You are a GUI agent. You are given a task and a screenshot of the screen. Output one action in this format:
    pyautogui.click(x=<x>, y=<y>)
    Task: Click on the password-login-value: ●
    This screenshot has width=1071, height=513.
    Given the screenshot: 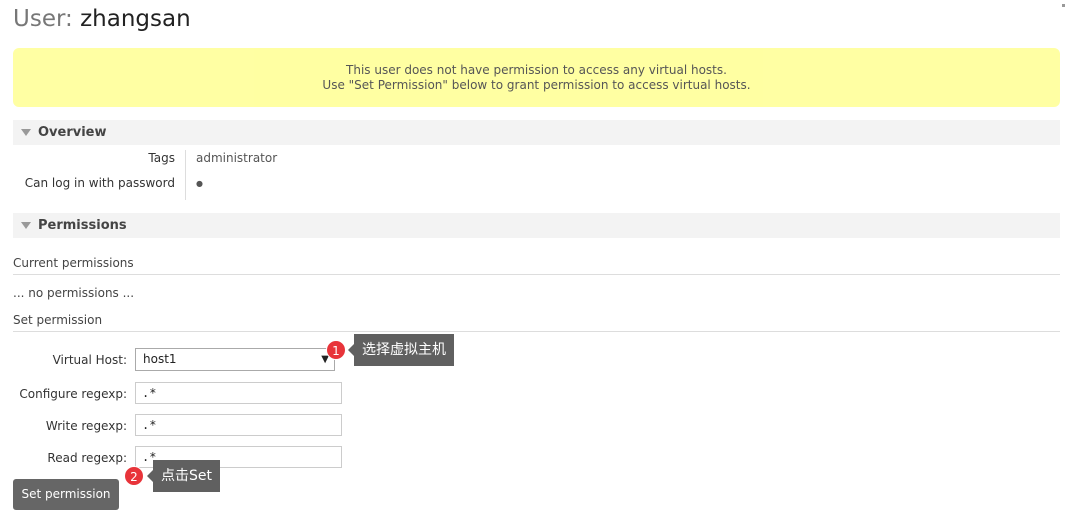 What is the action you would take?
    pyautogui.click(x=199, y=183)
    